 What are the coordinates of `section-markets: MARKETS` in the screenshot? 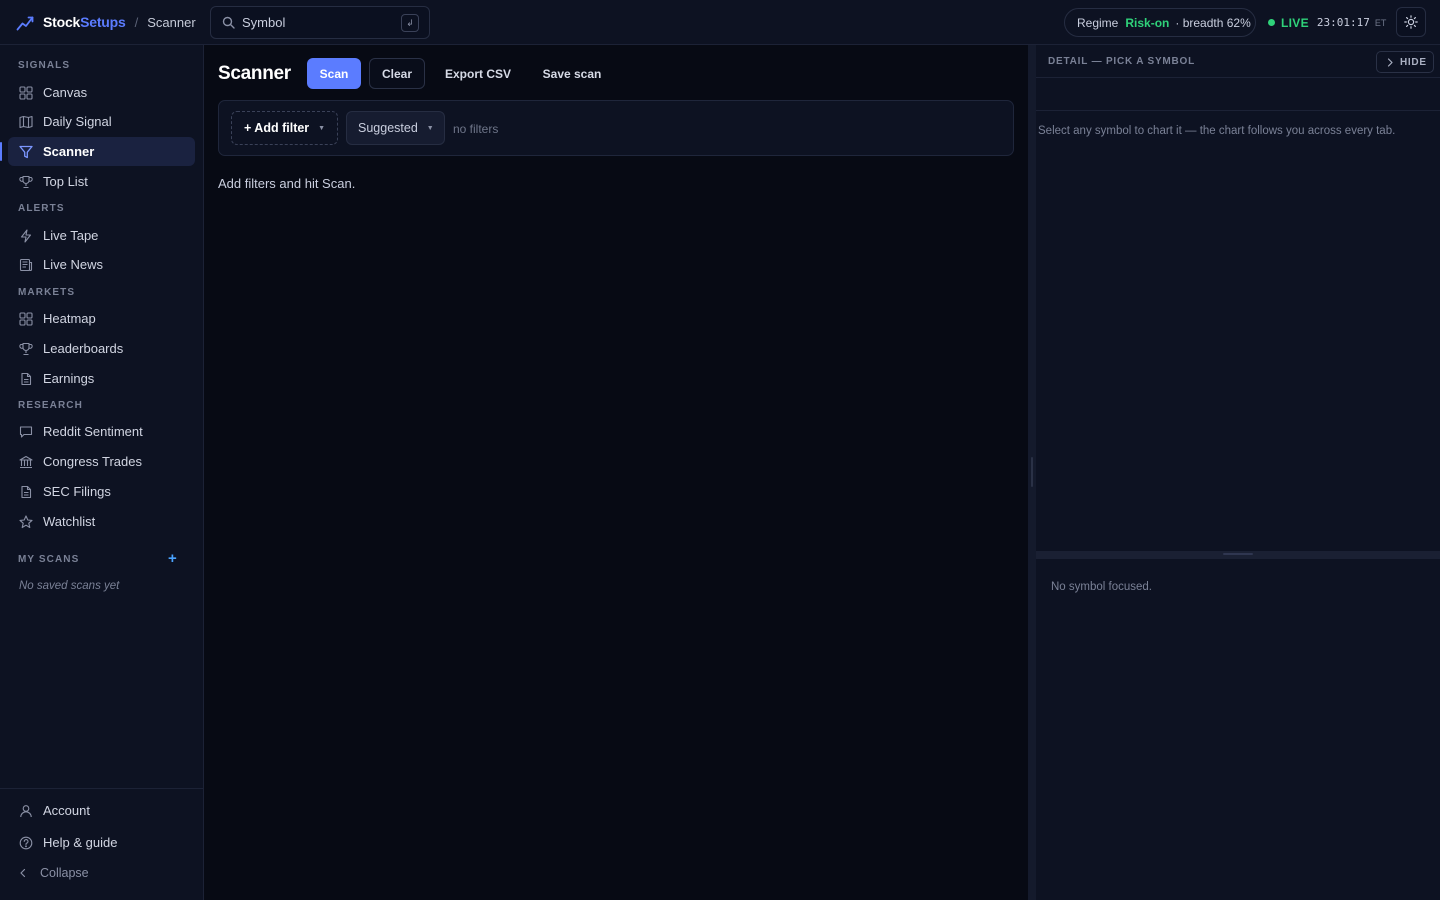 It's located at (47, 292).